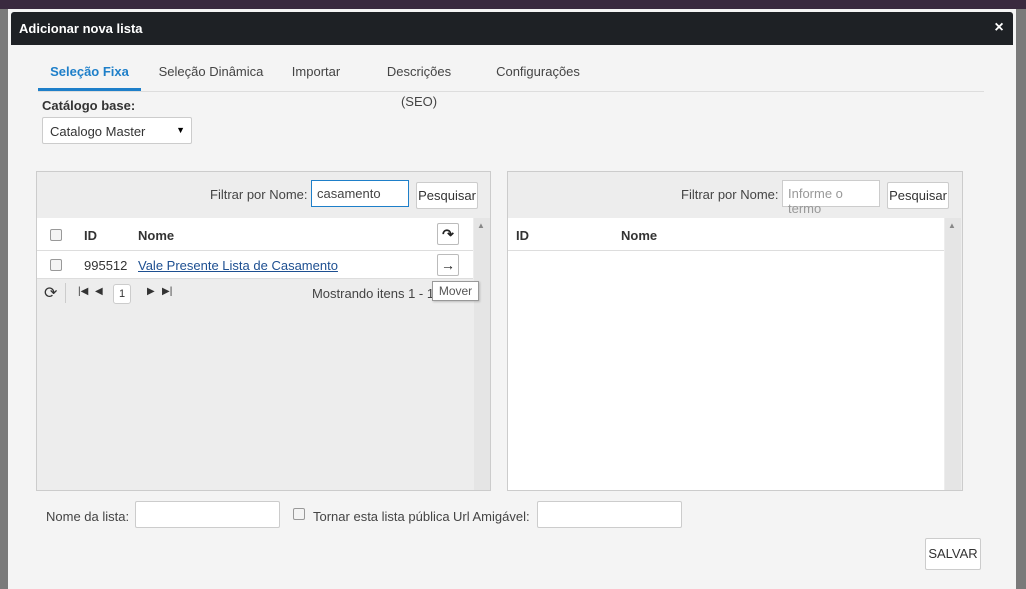 The width and height of the screenshot is (1026, 589). I want to click on tab-descricoes-seo: Descrições (SEO), so click(419, 83).